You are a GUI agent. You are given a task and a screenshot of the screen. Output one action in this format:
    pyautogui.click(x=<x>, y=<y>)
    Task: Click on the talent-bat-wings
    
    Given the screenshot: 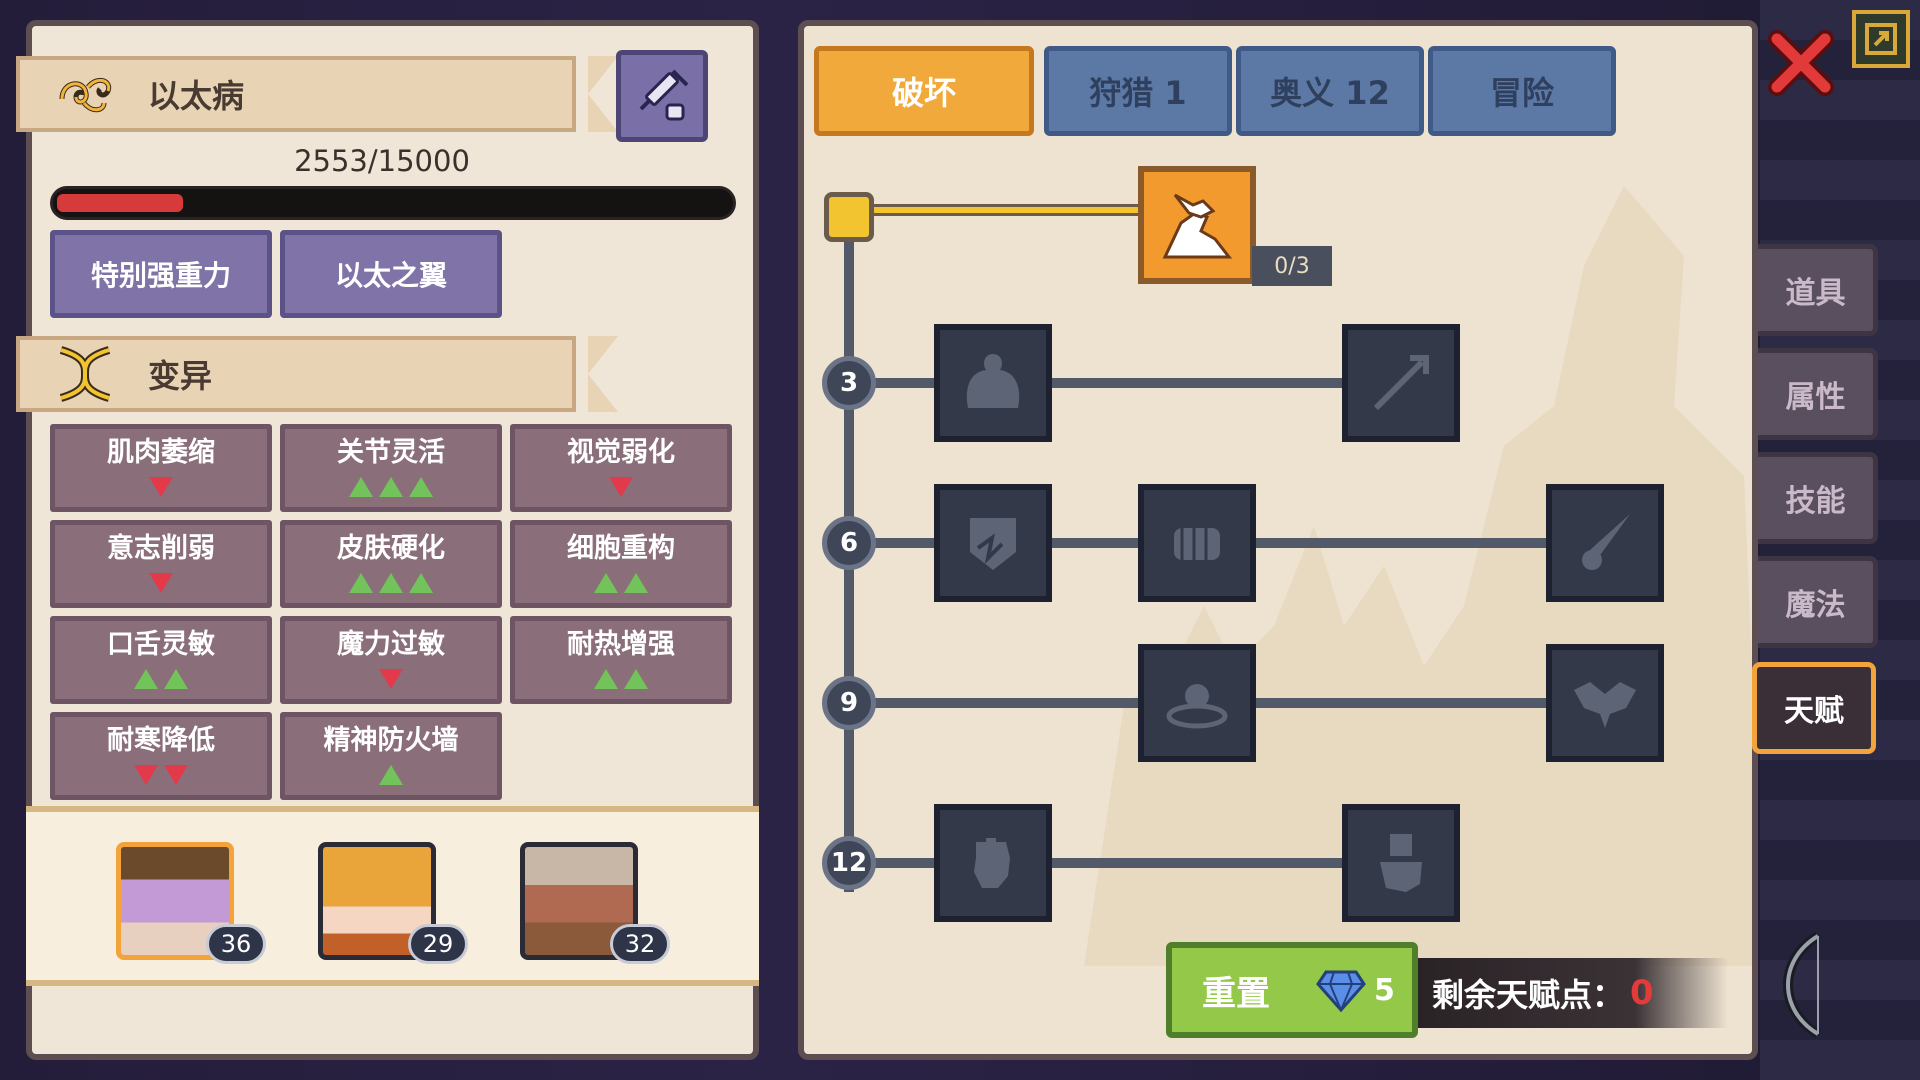 What is the action you would take?
    pyautogui.click(x=1605, y=703)
    